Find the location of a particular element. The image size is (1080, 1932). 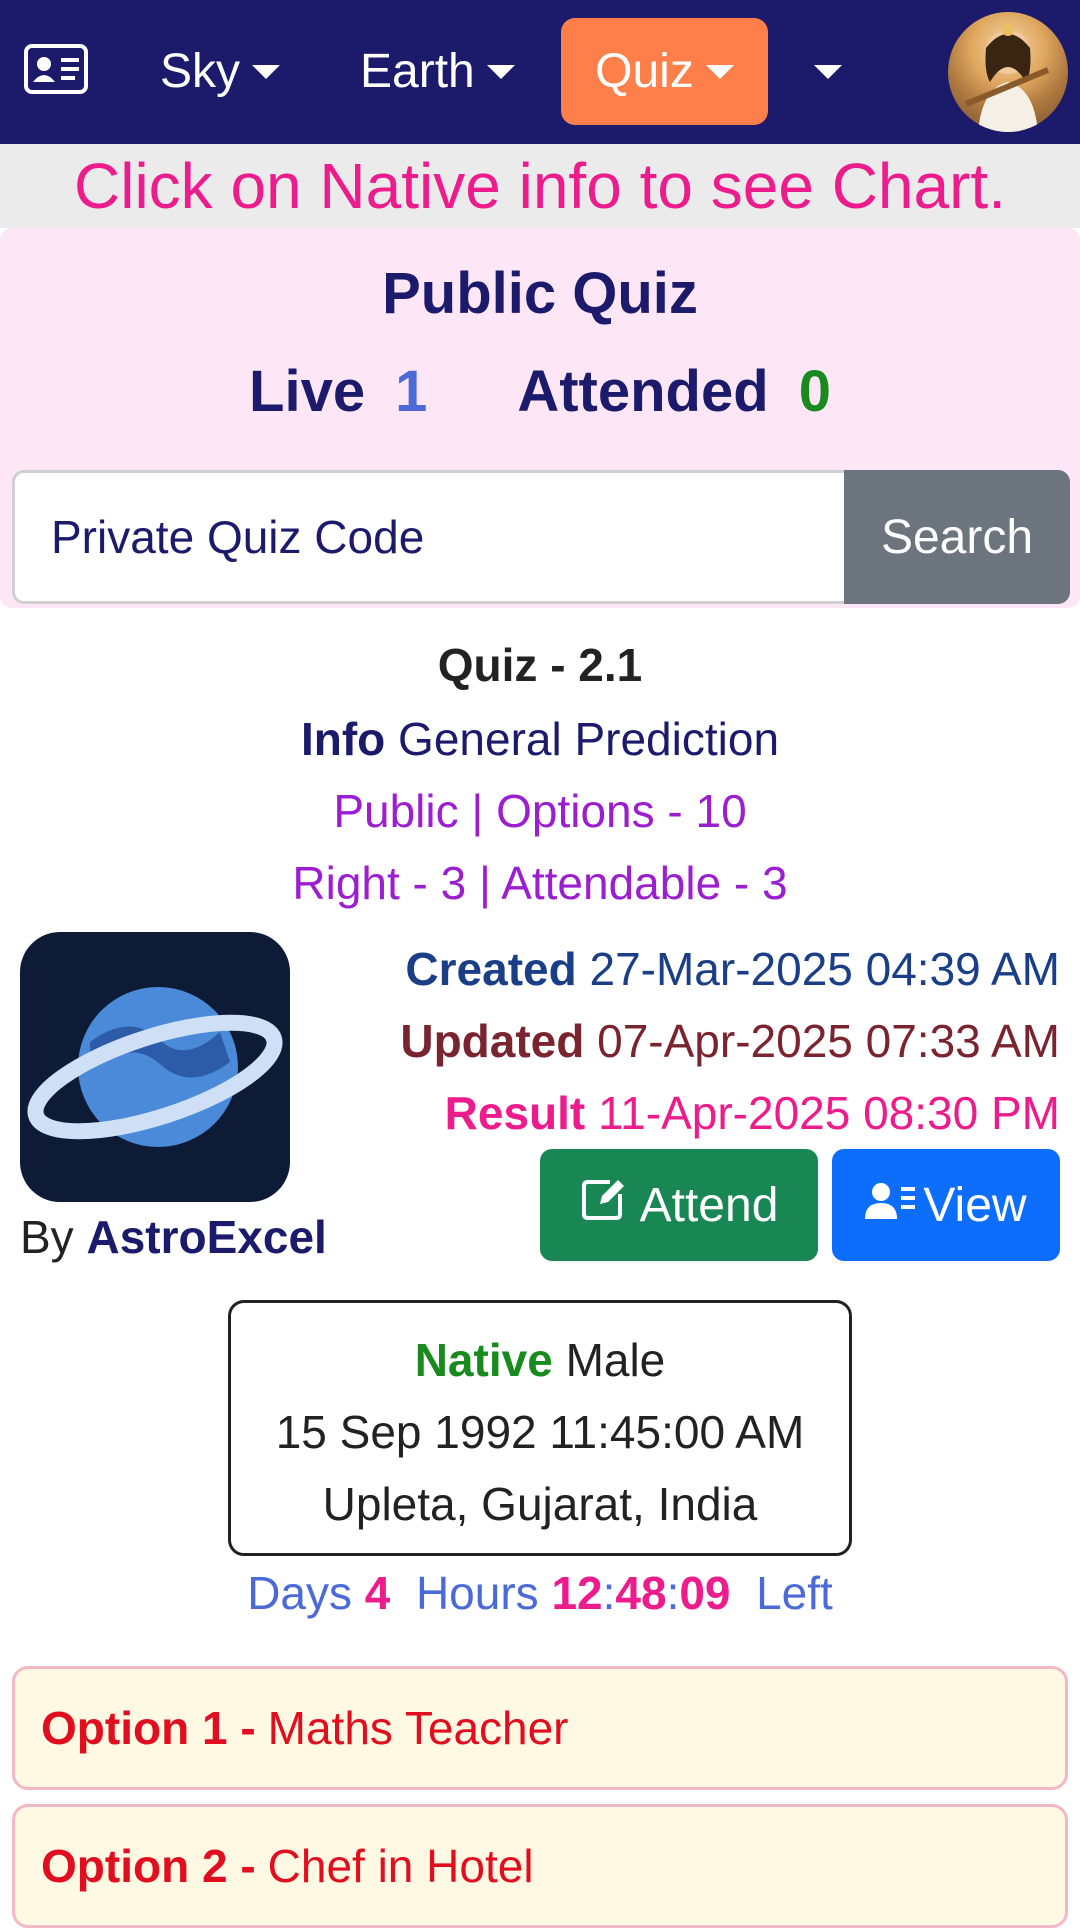

left-label: Left is located at coordinates (794, 1593).